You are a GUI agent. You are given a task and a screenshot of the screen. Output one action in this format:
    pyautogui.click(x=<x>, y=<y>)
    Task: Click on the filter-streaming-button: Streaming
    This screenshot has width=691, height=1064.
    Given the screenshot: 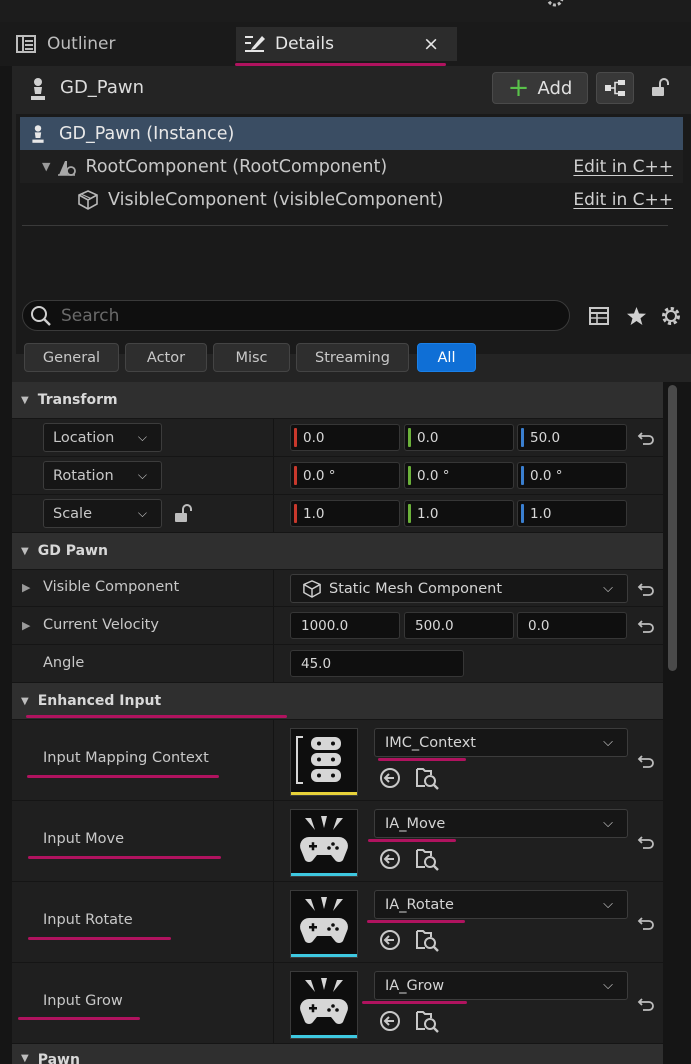 What is the action you would take?
    pyautogui.click(x=352, y=357)
    